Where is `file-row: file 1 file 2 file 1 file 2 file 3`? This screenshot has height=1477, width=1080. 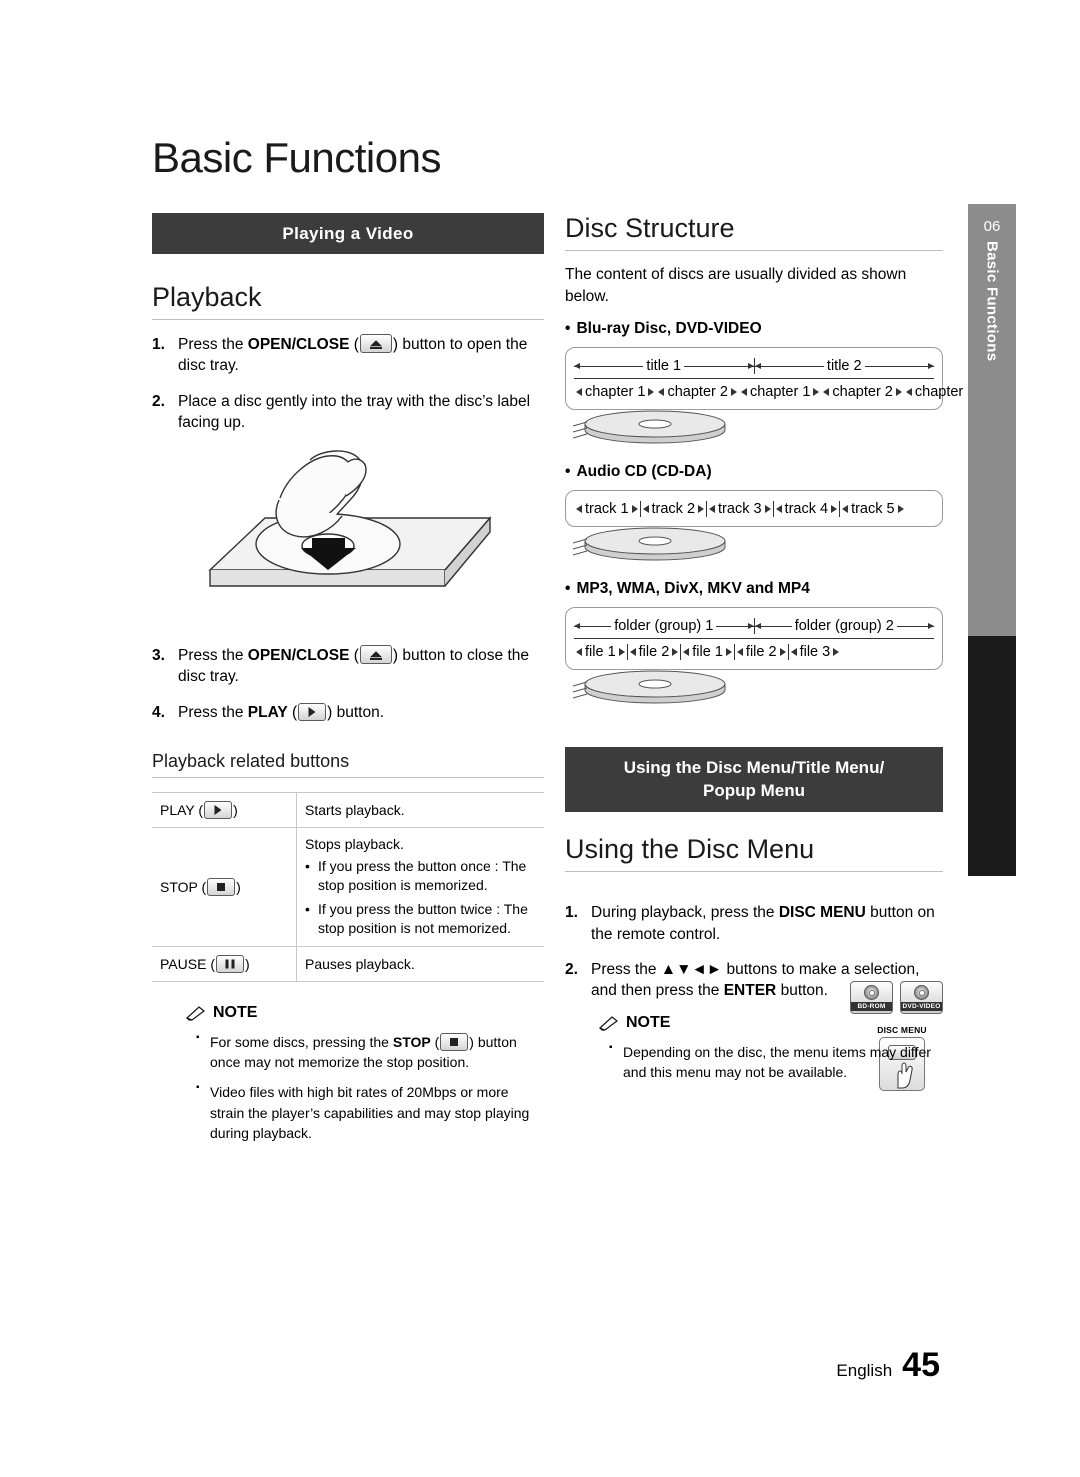
file-row: file 1 file 2 file 1 file 2 file 3 is located at coordinates (754, 649).